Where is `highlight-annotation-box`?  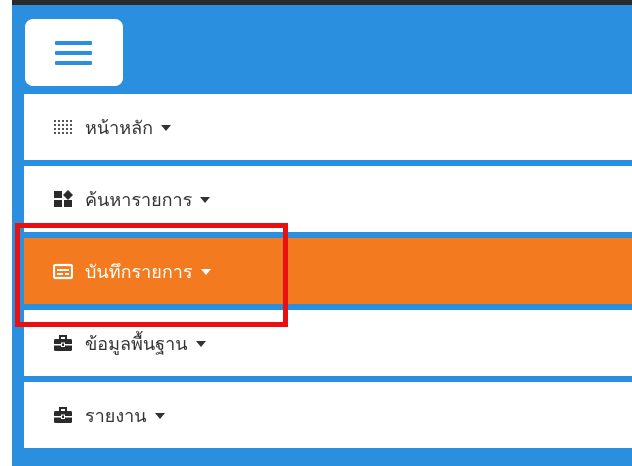 highlight-annotation-box is located at coordinates (151, 275).